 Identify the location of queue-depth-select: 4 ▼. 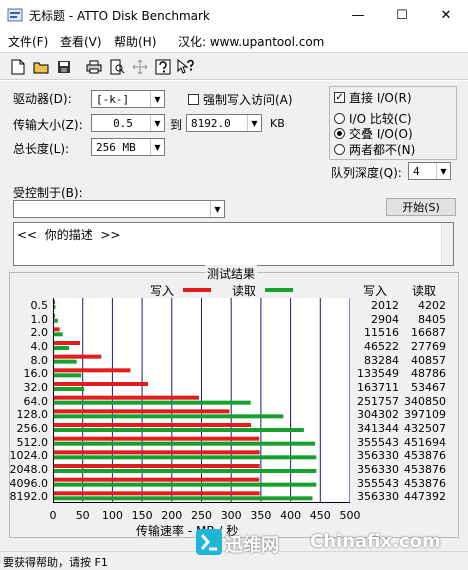
(429, 171).